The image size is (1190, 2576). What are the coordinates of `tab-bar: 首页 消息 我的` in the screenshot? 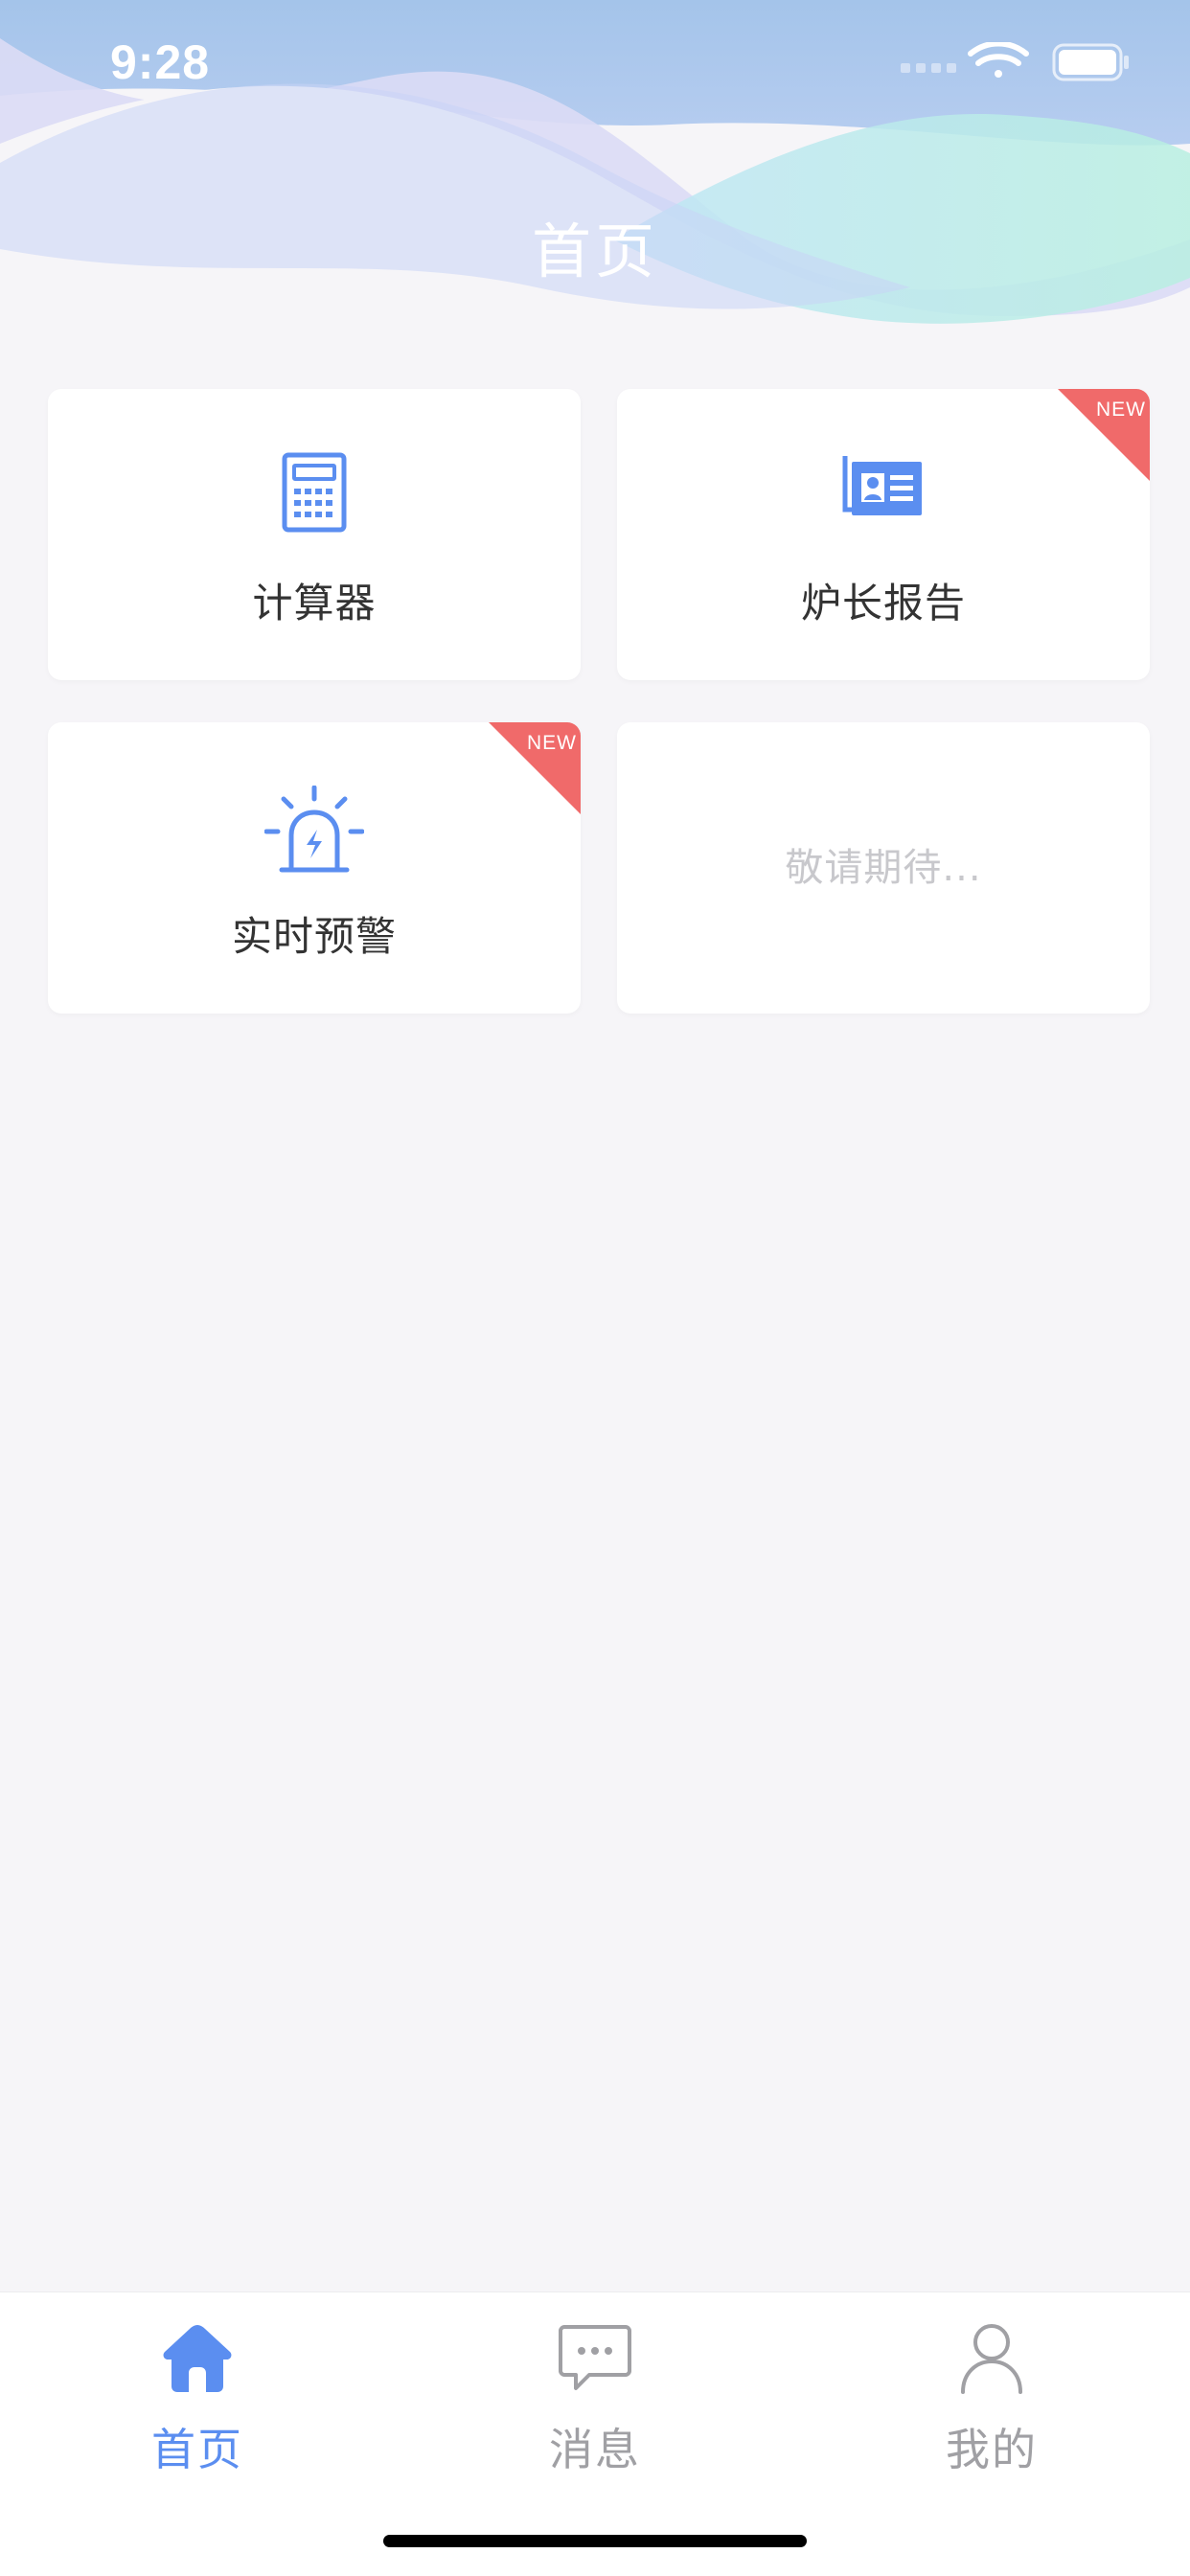 It's located at (595, 2433).